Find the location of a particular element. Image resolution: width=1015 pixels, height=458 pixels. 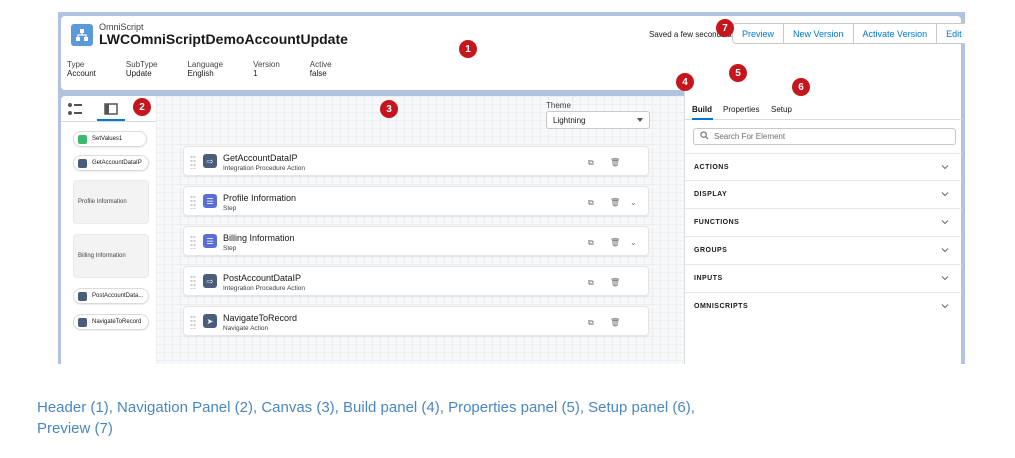

section-label: DISPLAY is located at coordinates (711, 194).